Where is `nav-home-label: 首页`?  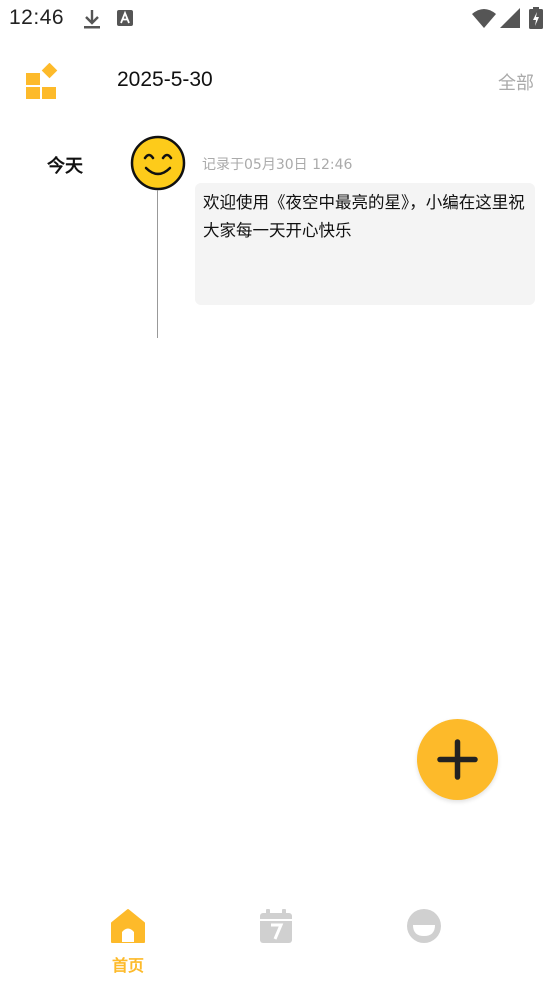 nav-home-label: 首页 is located at coordinates (127, 965).